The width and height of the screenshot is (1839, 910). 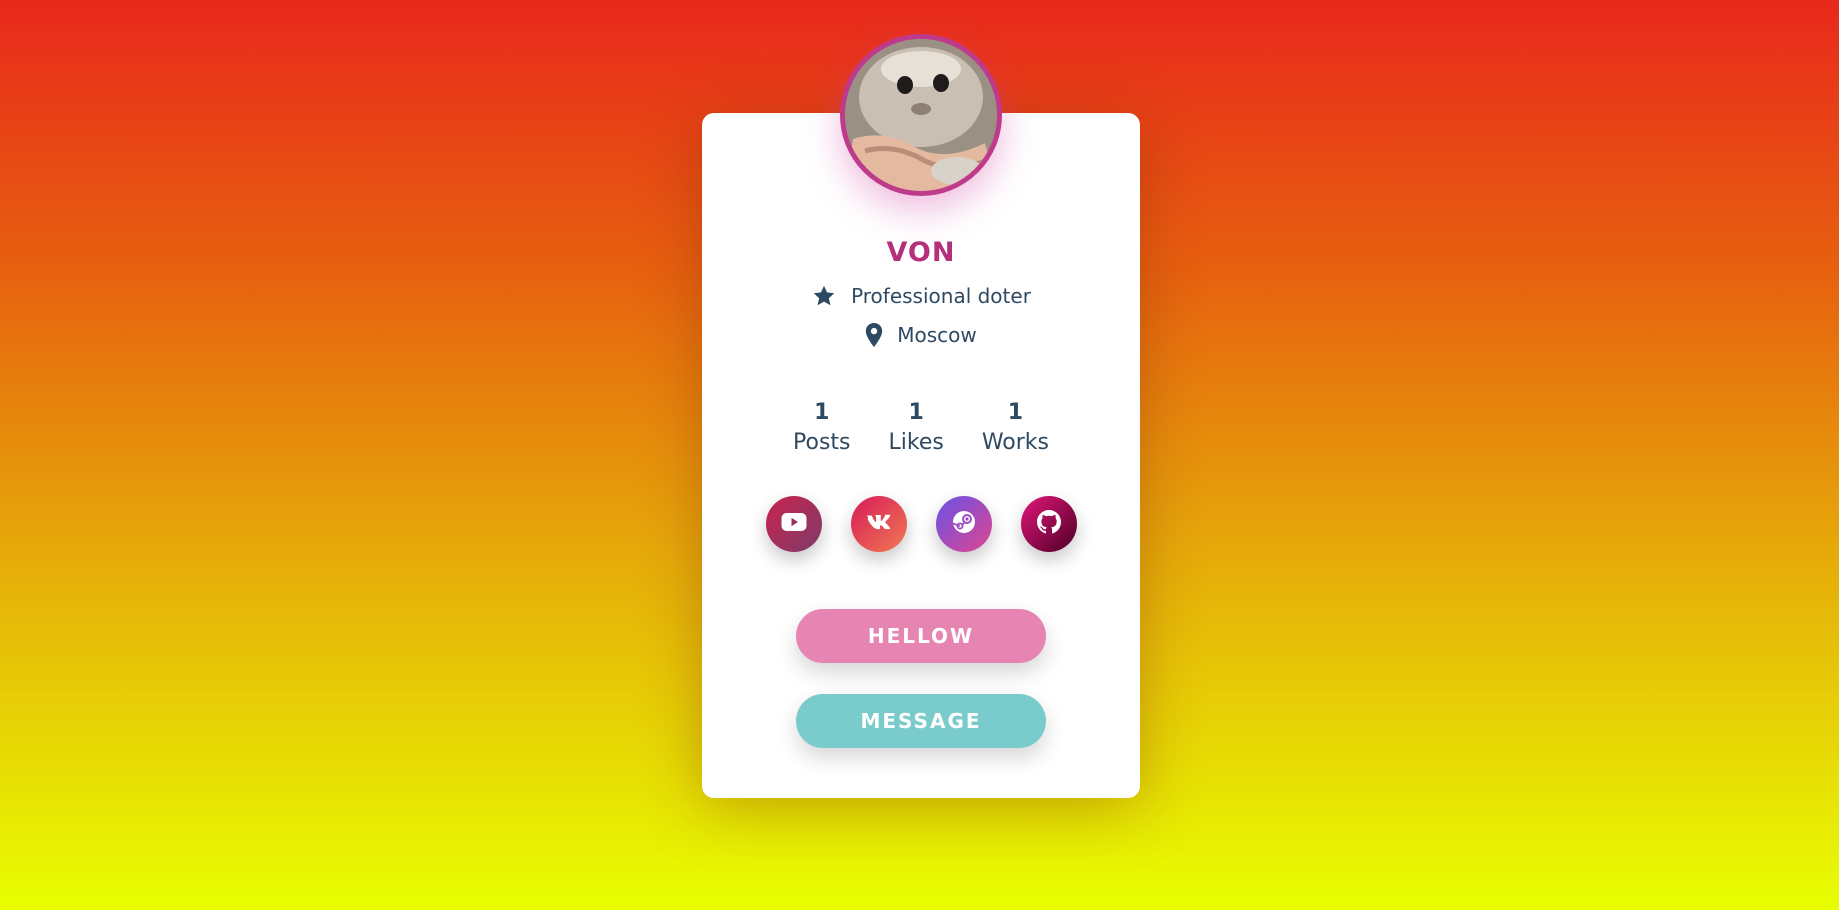 I want to click on steam-link, so click(x=963, y=524).